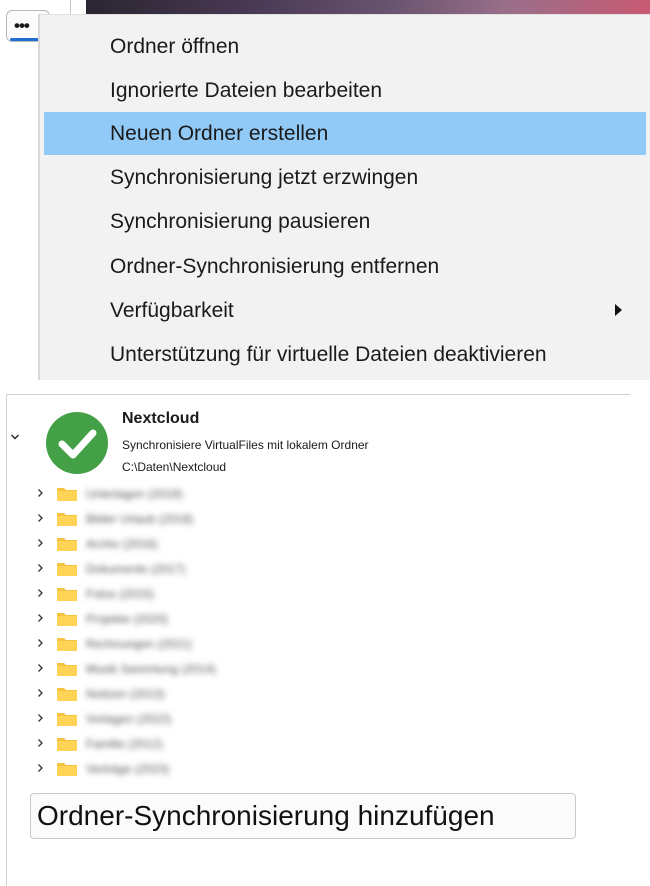 The width and height of the screenshot is (650, 886). I want to click on subfolder-item: Fotos (2015), so click(200, 593).